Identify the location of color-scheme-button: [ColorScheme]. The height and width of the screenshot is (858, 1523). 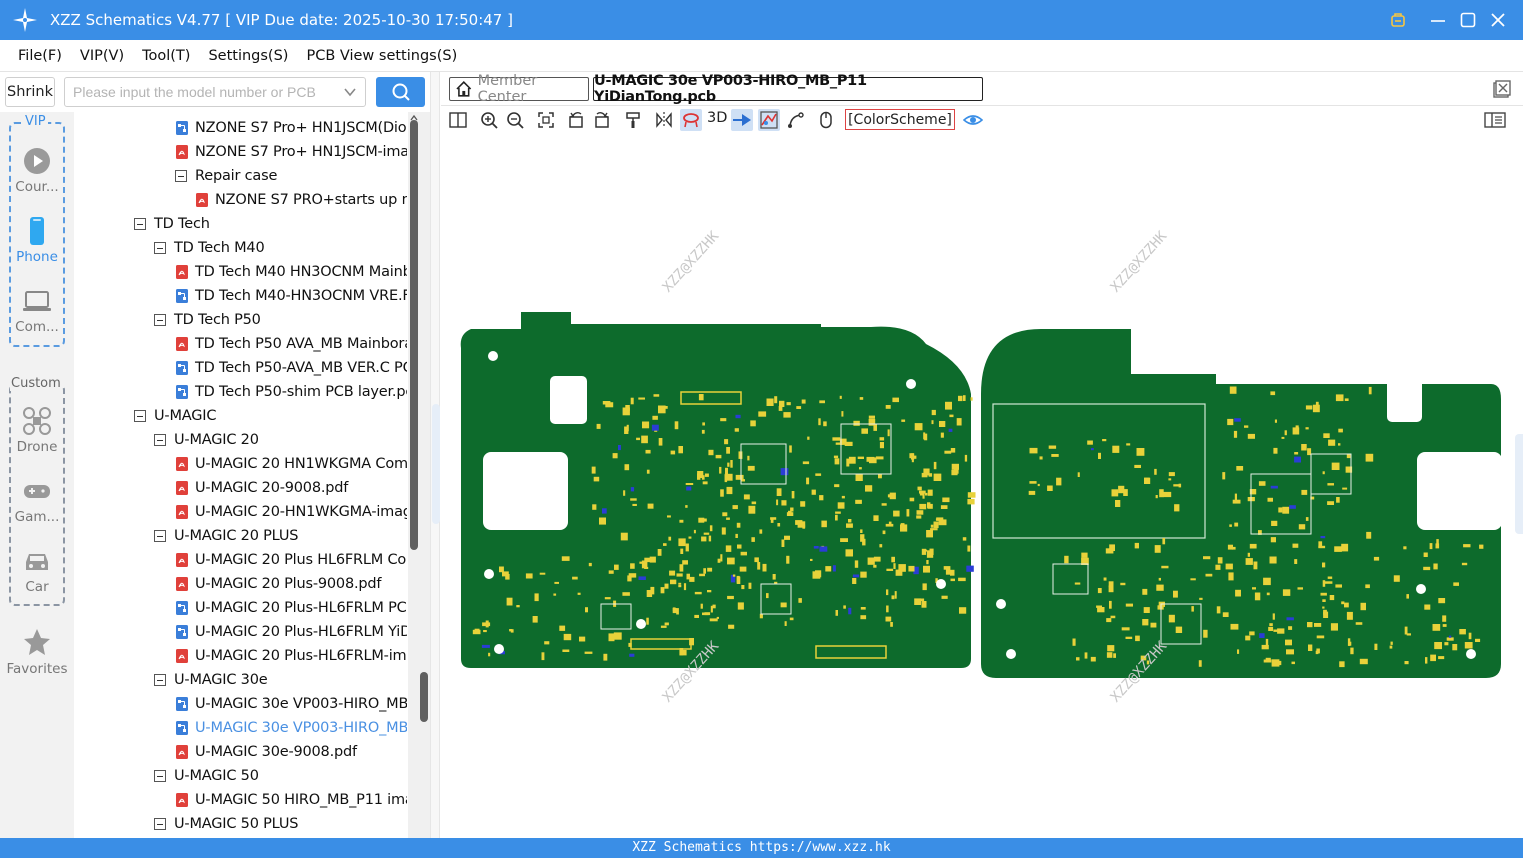
(900, 119).